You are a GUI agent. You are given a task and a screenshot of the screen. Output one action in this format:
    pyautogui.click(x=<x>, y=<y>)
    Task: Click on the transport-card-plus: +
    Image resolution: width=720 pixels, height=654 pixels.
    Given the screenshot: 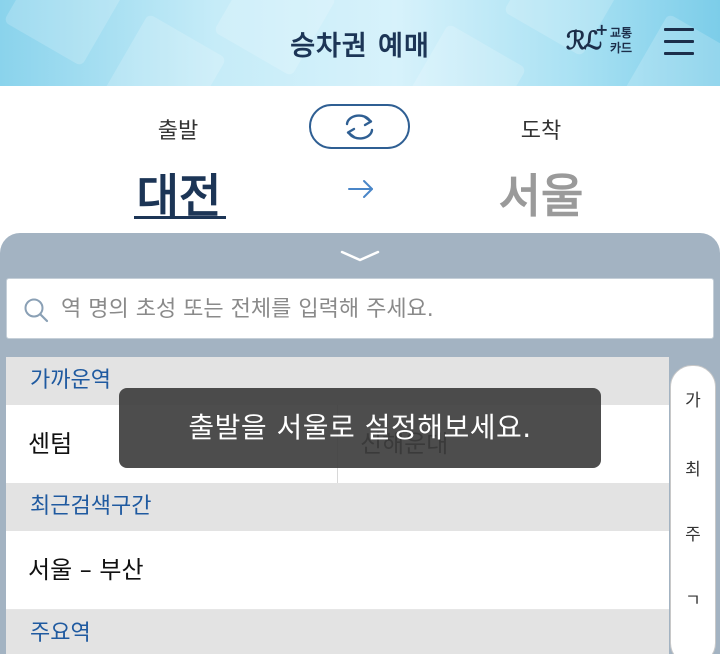 What is the action you would take?
    pyautogui.click(x=602, y=29)
    